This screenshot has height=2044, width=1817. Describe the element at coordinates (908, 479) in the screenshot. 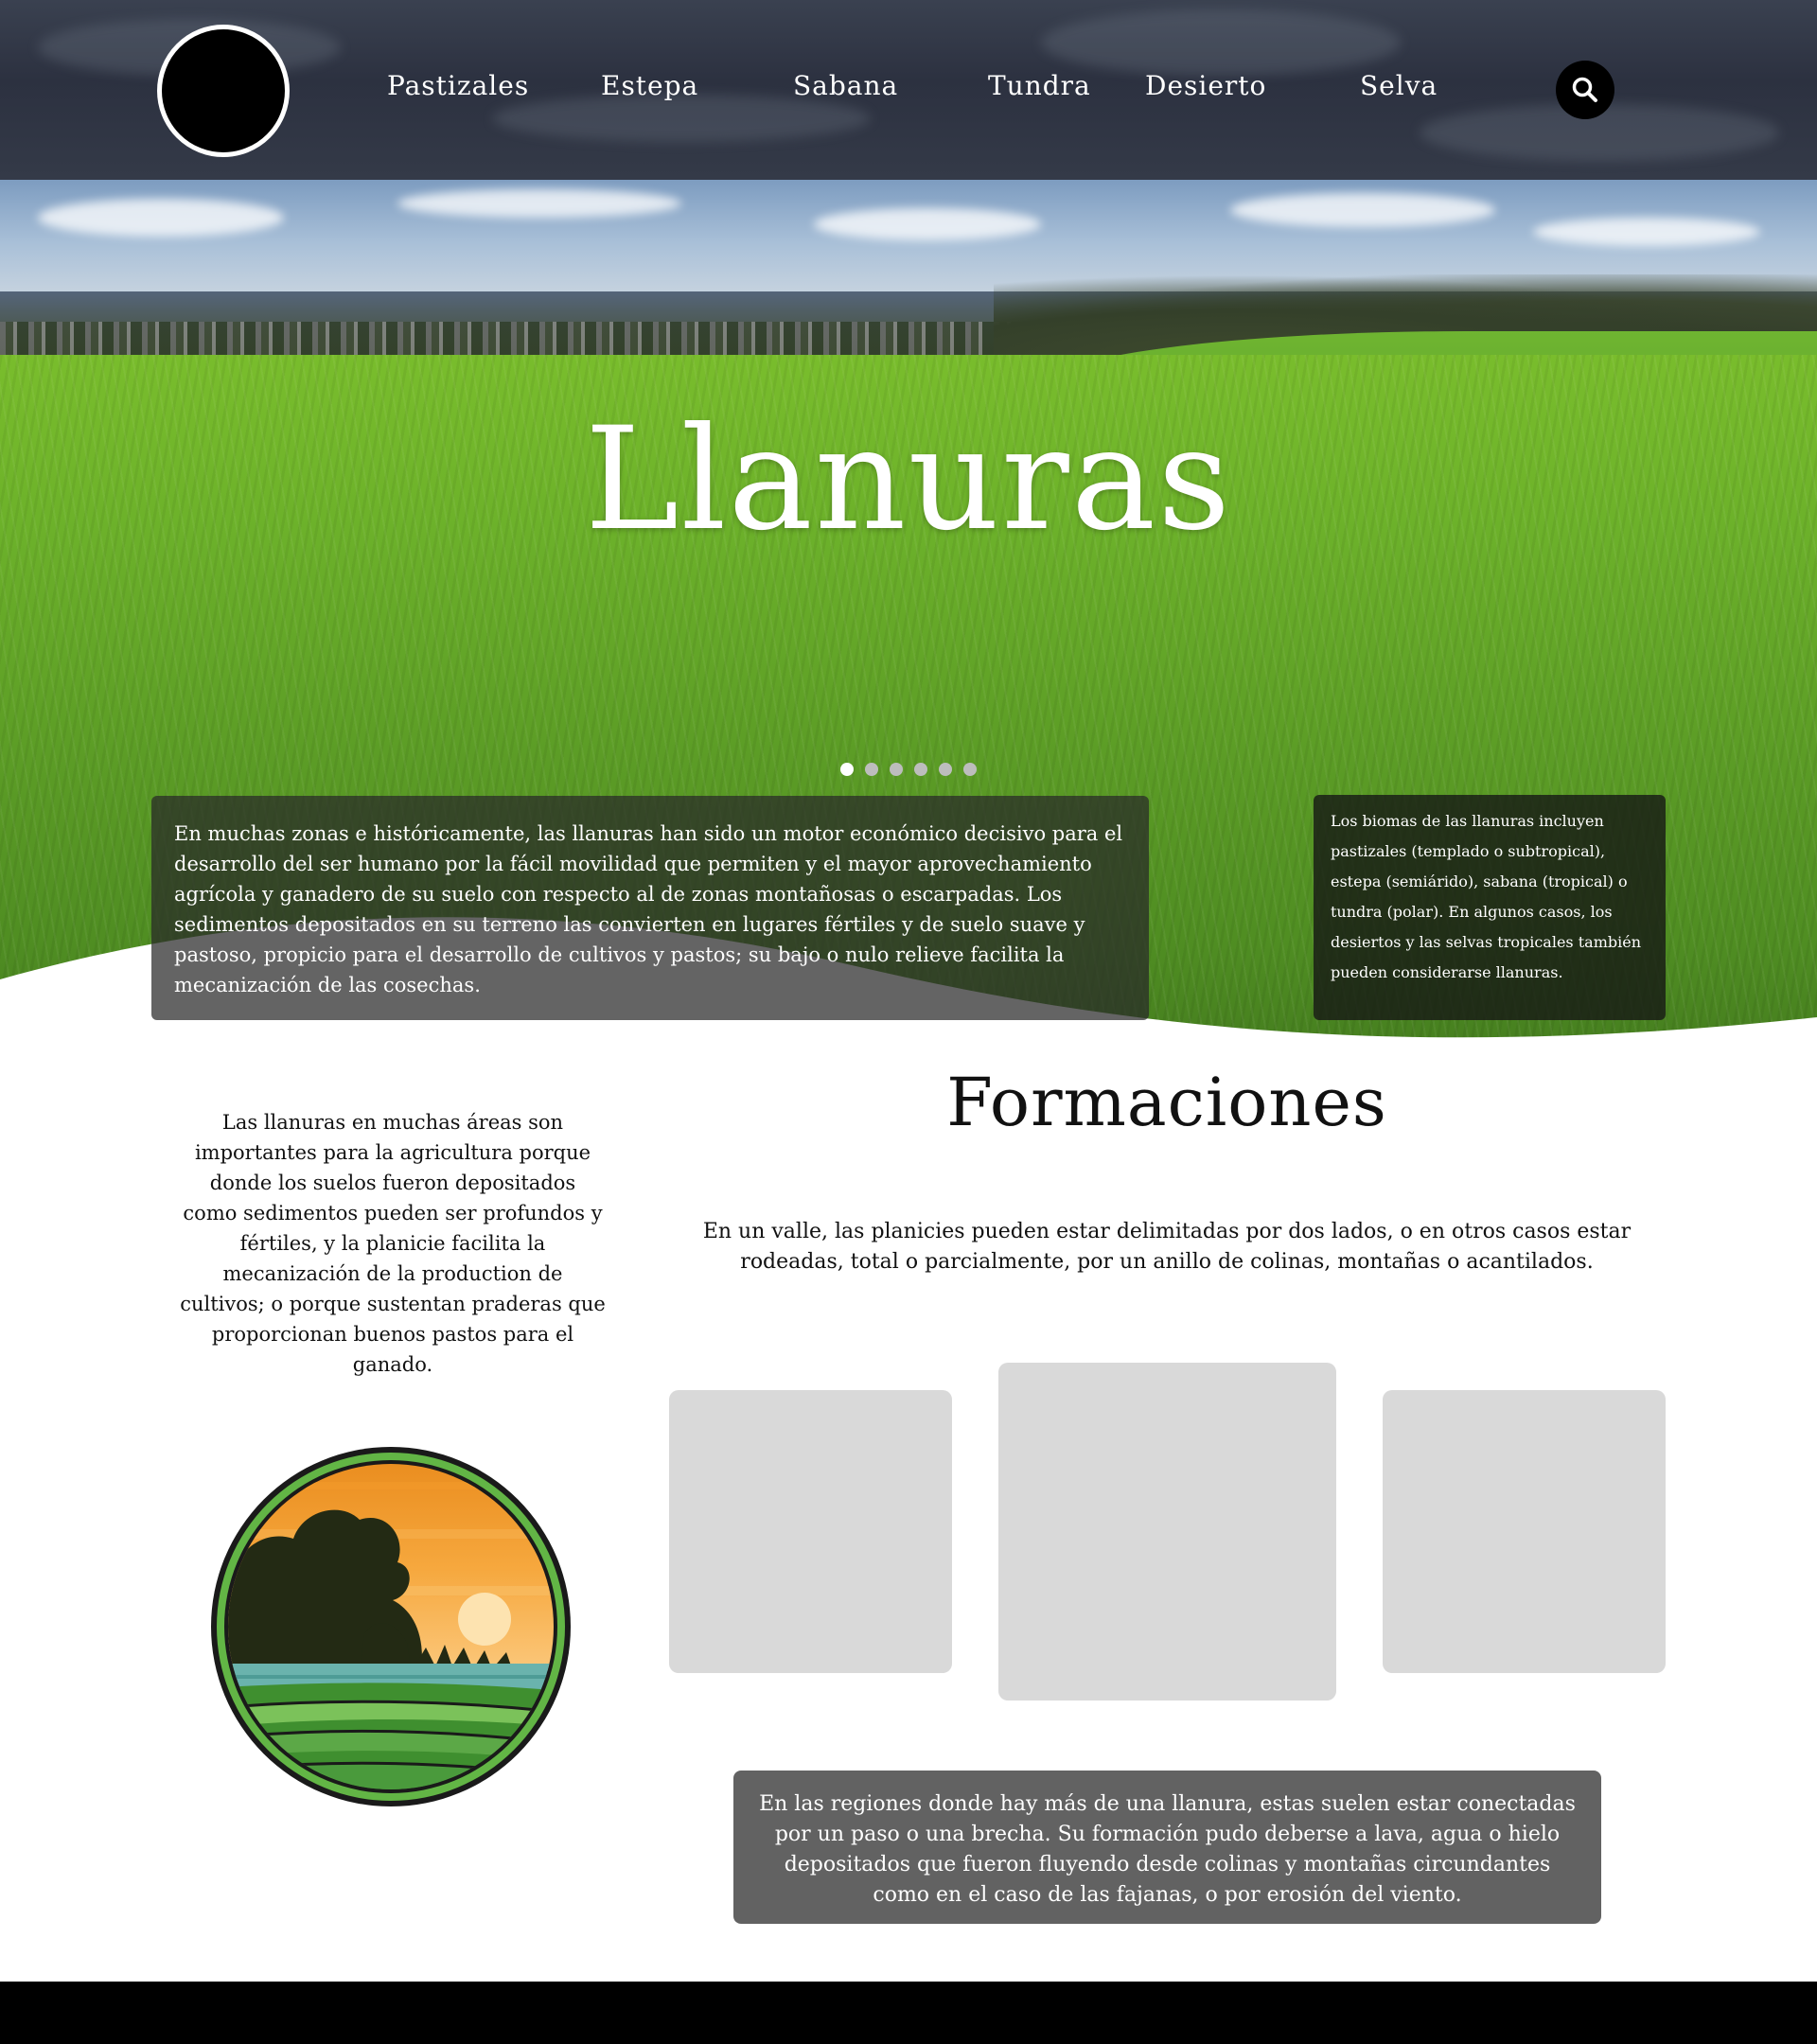

I see `hero-title: Llanuras` at that location.